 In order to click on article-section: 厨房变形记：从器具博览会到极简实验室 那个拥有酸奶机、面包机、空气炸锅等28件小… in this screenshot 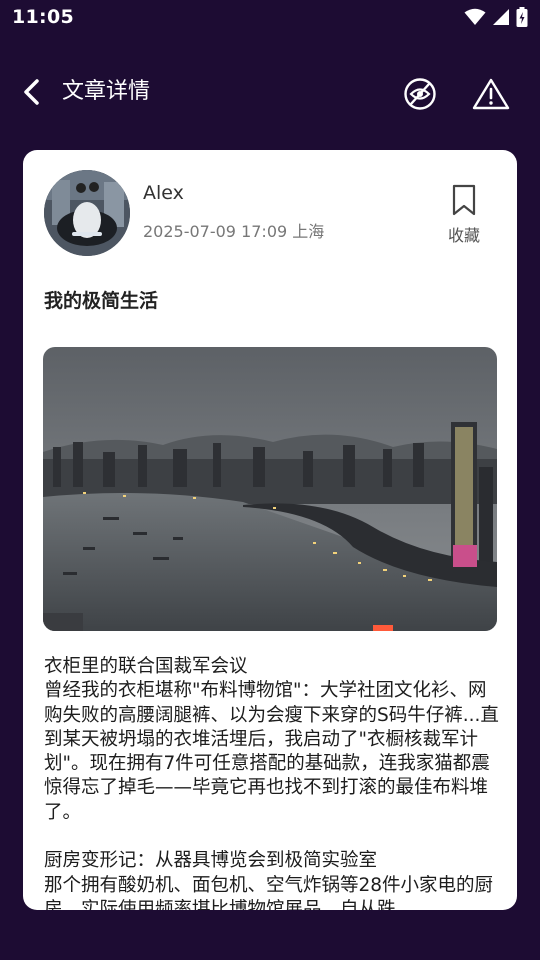, I will do `click(274, 879)`.